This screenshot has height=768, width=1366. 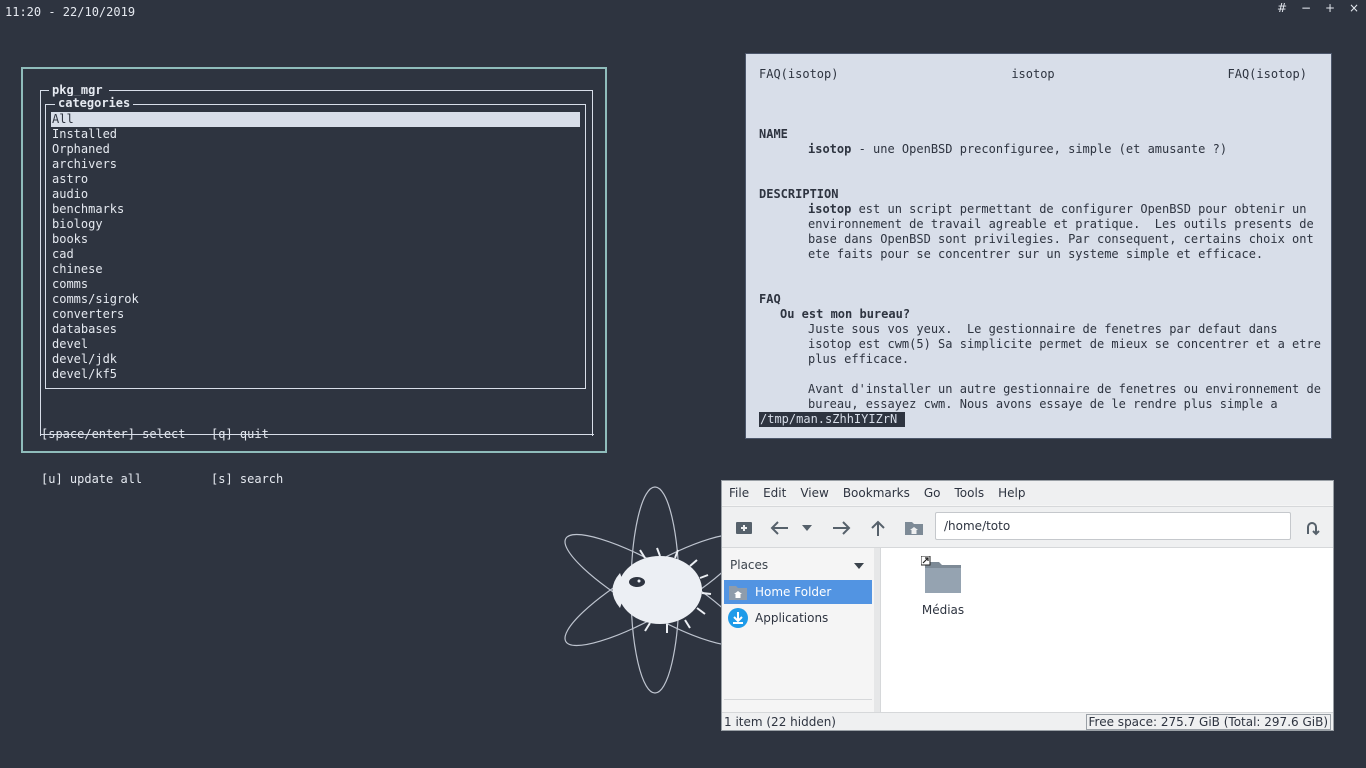 What do you see at coordinates (799, 194) in the screenshot?
I see `description-heading: DESCRIPTION` at bounding box center [799, 194].